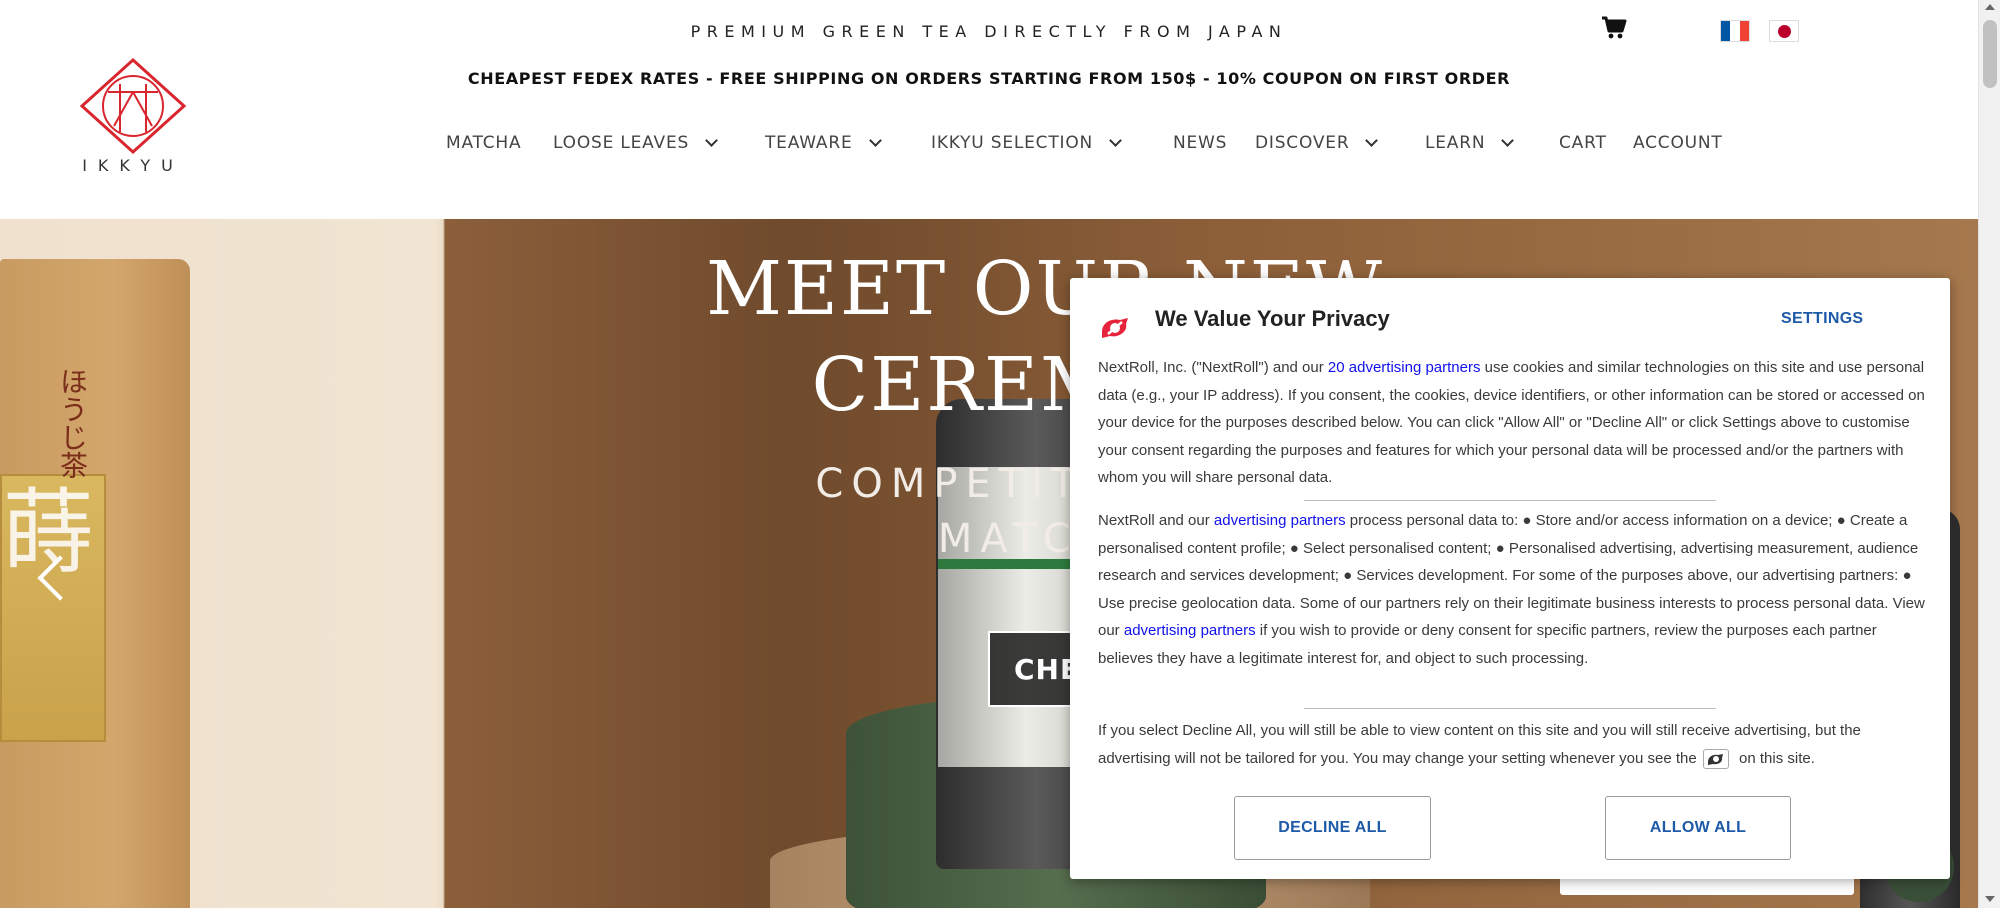 The image size is (2000, 908). Describe the element at coordinates (1990, 899) in the screenshot. I see `scroll-down-icon` at that location.